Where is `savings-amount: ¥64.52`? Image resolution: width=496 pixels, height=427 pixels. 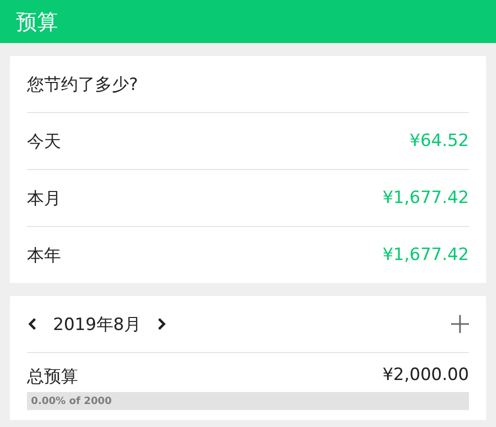
savings-amount: ¥64.52 is located at coordinates (439, 141).